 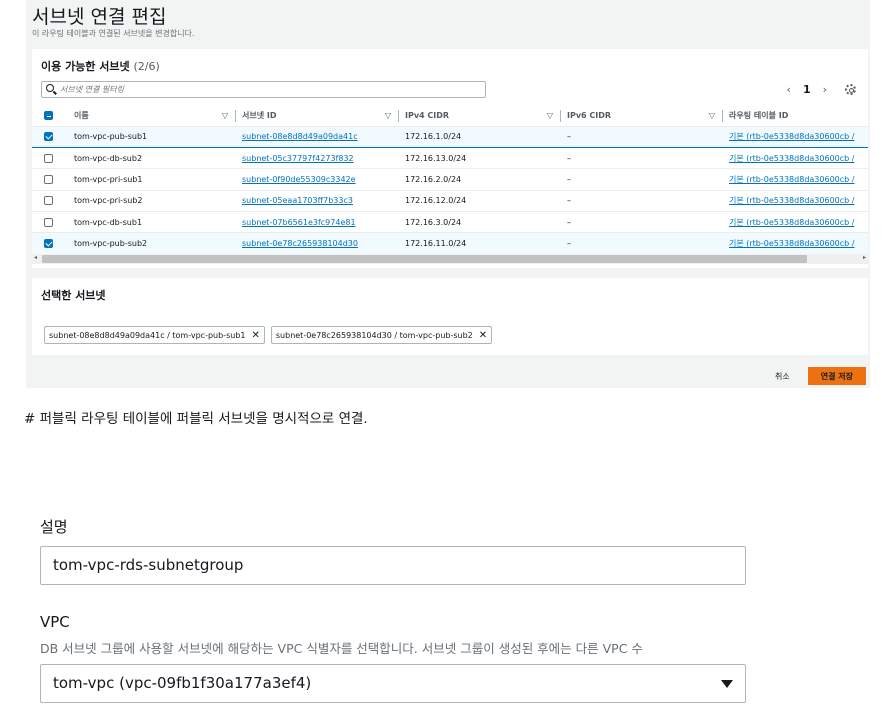 What do you see at coordinates (155, 222) in the screenshot?
I see `subnet-name: tom-vpc-db-sub1` at bounding box center [155, 222].